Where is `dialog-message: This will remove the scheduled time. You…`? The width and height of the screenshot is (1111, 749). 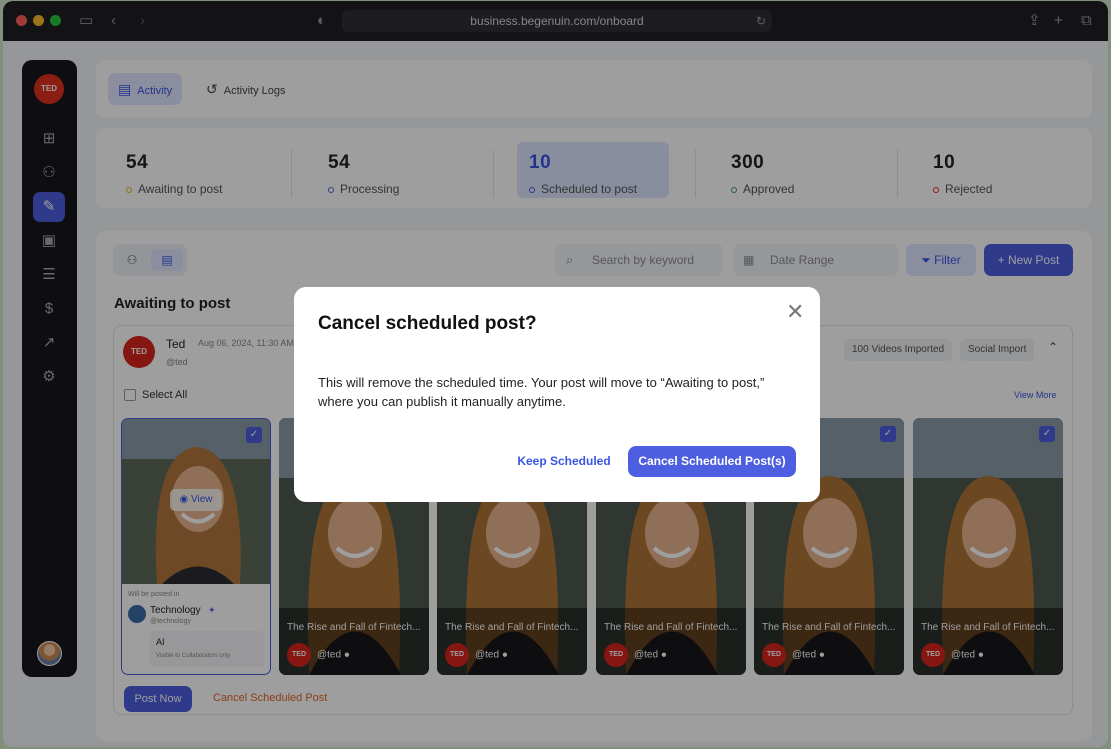
dialog-message: This will remove the scheduled time. You… is located at coordinates (541, 392).